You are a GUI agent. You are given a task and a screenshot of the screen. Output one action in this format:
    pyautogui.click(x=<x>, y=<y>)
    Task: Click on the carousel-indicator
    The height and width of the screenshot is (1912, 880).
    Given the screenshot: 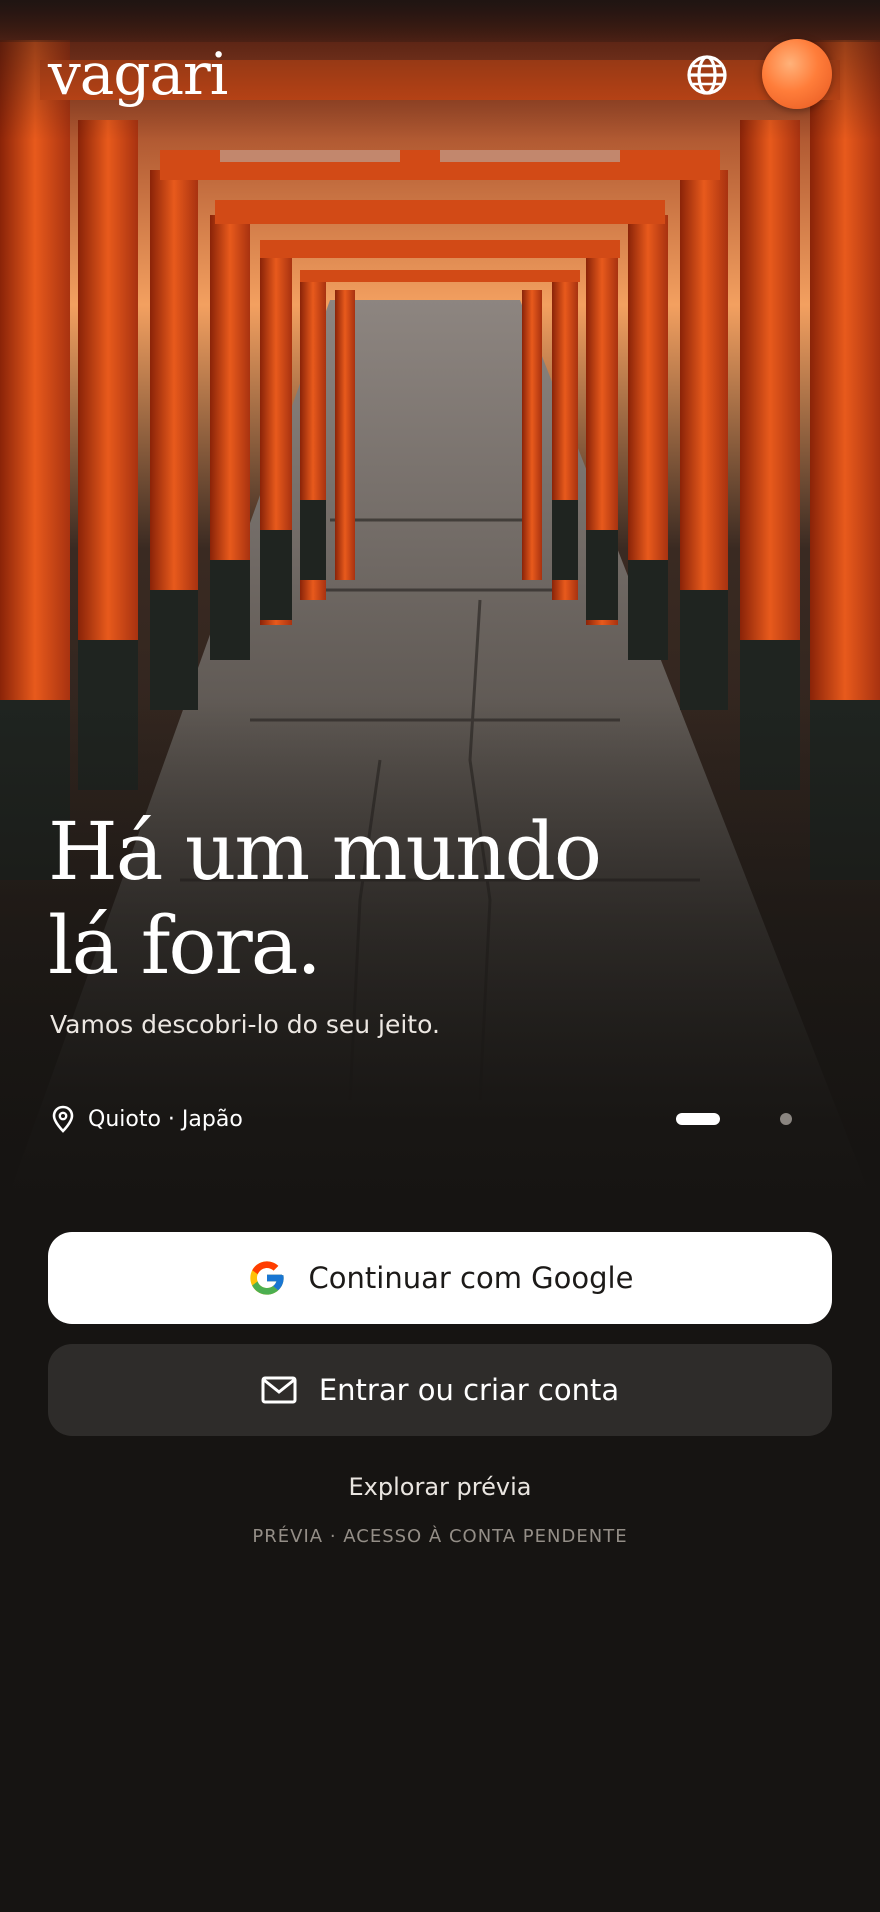 What is the action you would take?
    pyautogui.click(x=736, y=1119)
    